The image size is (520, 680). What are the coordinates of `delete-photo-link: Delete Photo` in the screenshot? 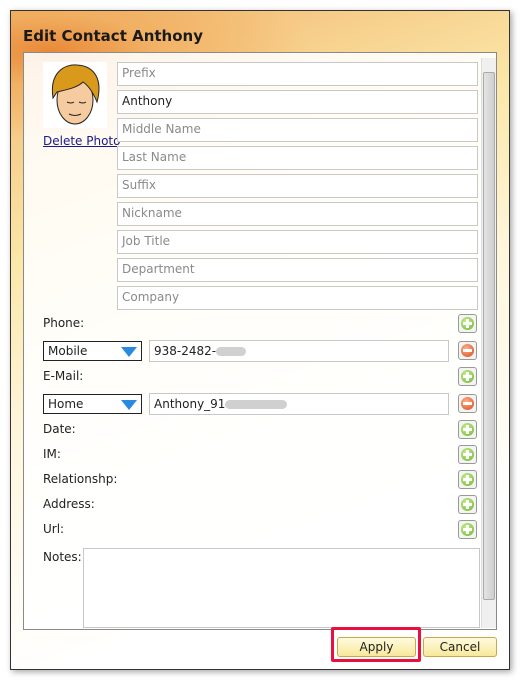 It's located at (81, 141).